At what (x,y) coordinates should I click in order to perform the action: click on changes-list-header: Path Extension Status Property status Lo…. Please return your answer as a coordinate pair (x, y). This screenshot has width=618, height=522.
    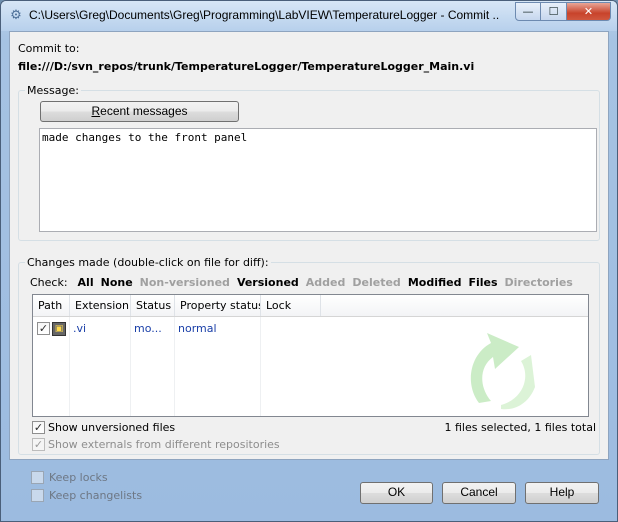
    Looking at the image, I should click on (310, 306).